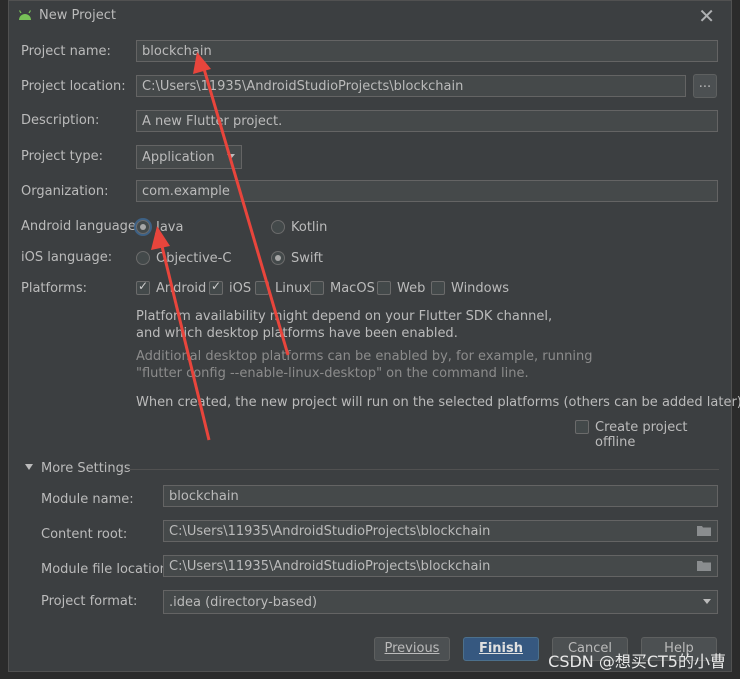 The height and width of the screenshot is (679, 740). Describe the element at coordinates (143, 258) in the screenshot. I see `objective-c-radio` at that location.